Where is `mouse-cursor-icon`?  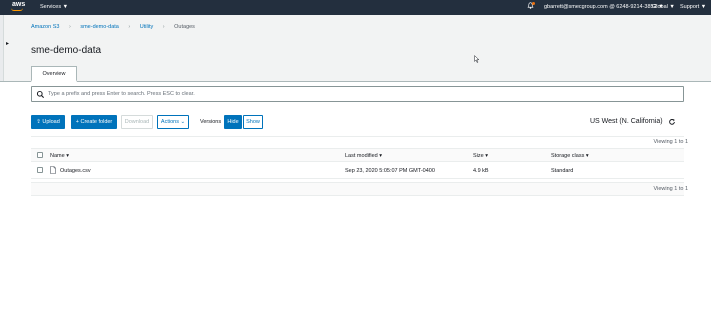 mouse-cursor-icon is located at coordinates (477, 59).